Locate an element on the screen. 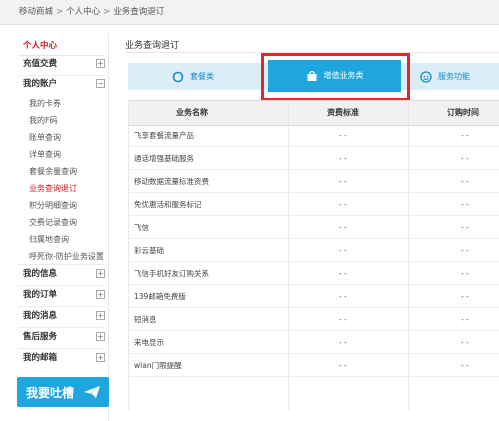 The image size is (499, 421). circle-icon is located at coordinates (178, 76).